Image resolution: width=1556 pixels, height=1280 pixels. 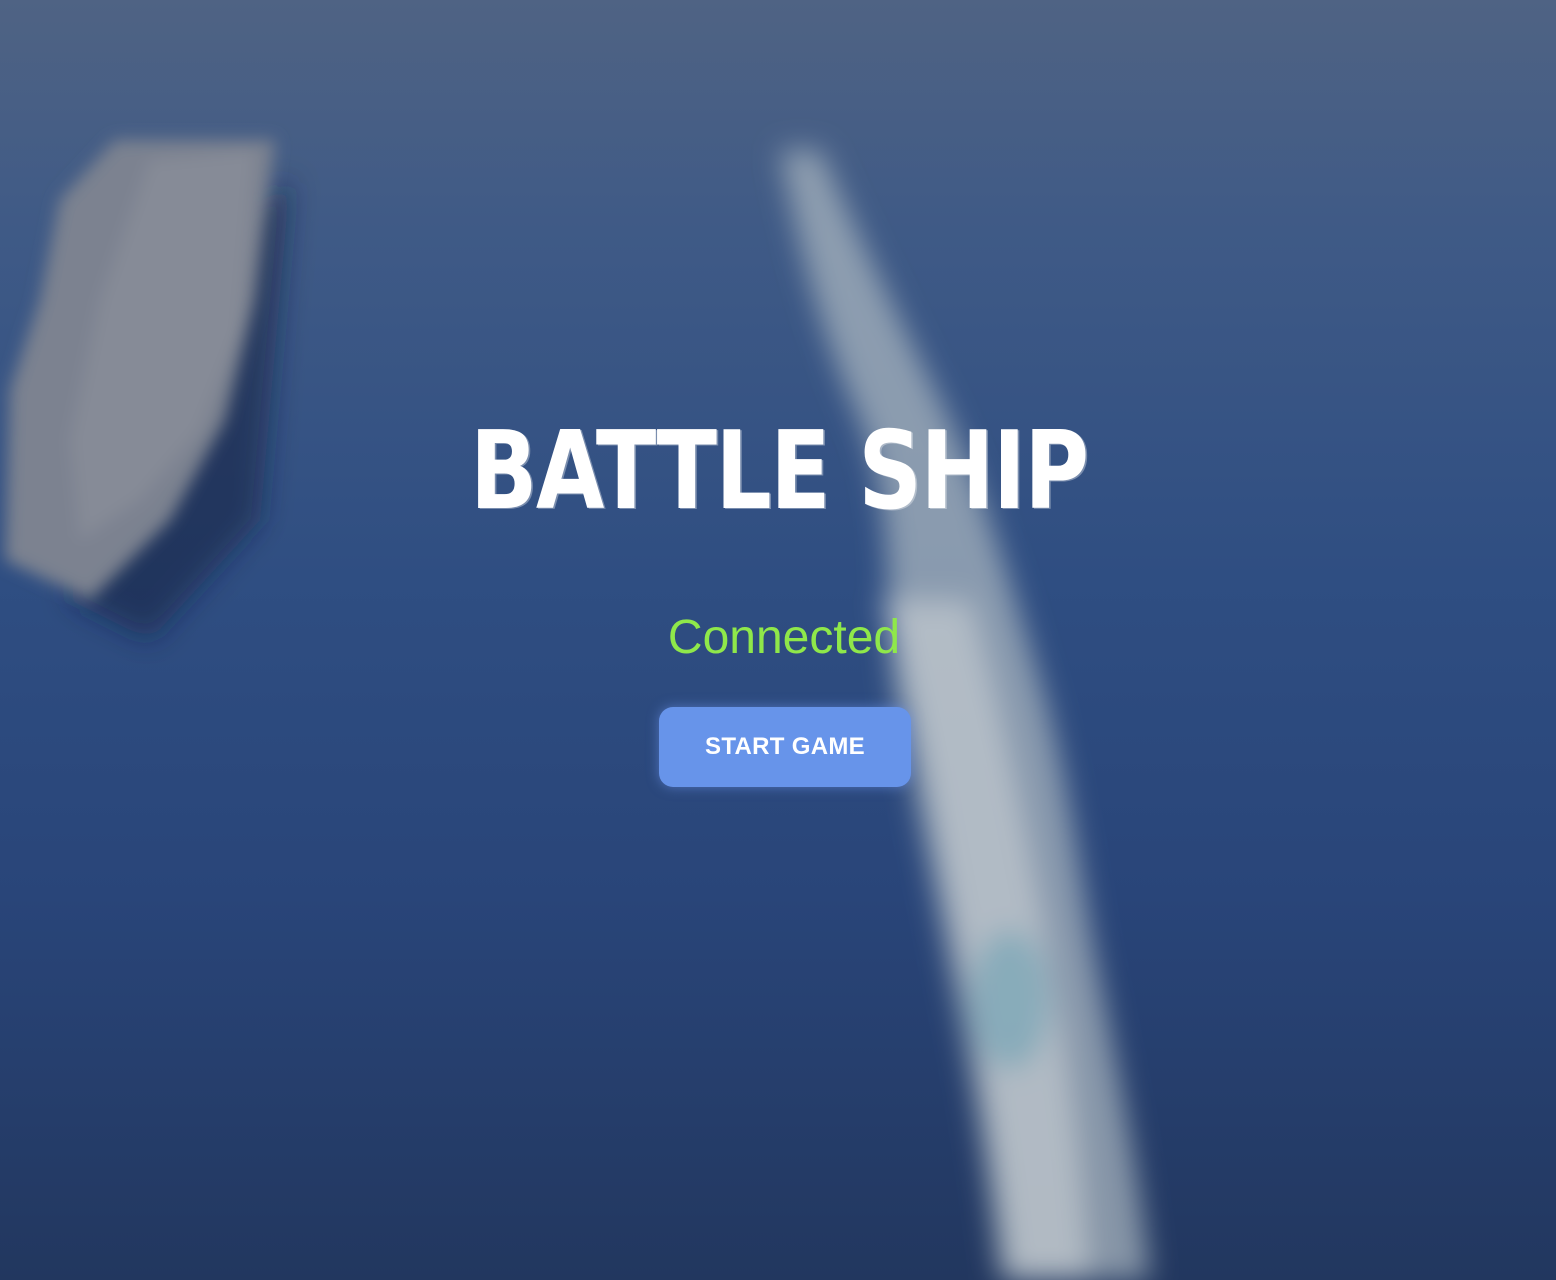 What do you see at coordinates (785, 747) in the screenshot?
I see `start-game-button: START GAME` at bounding box center [785, 747].